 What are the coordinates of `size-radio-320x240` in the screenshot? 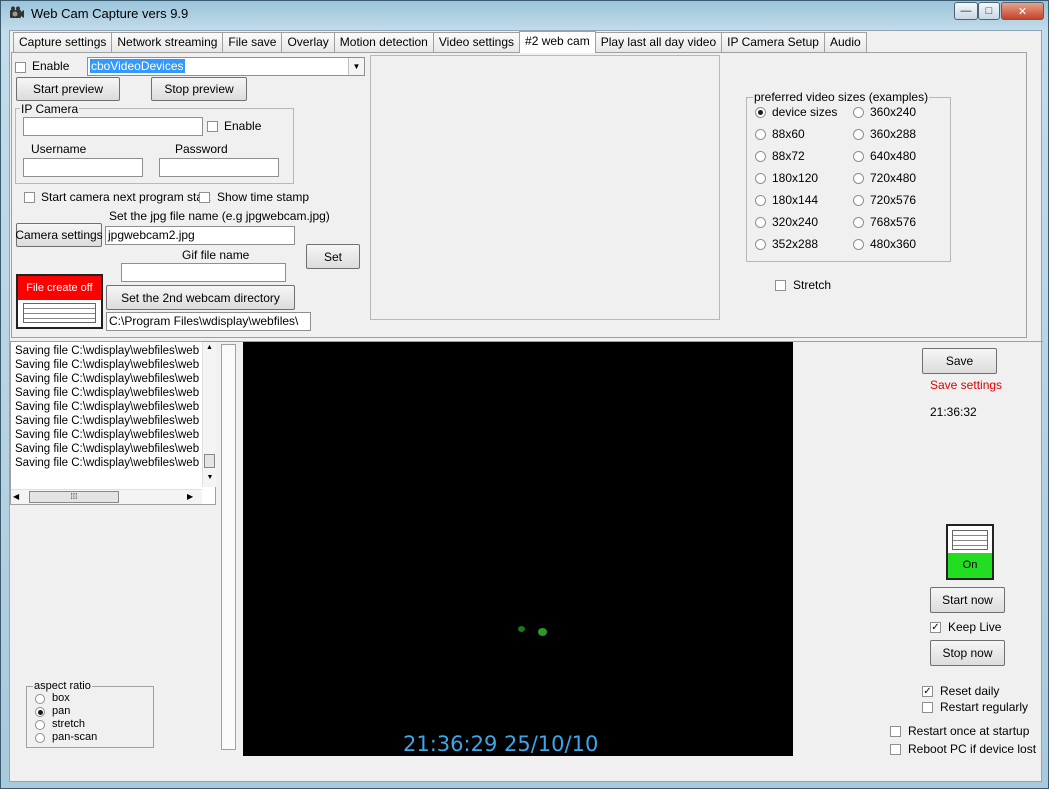 It's located at (760, 222).